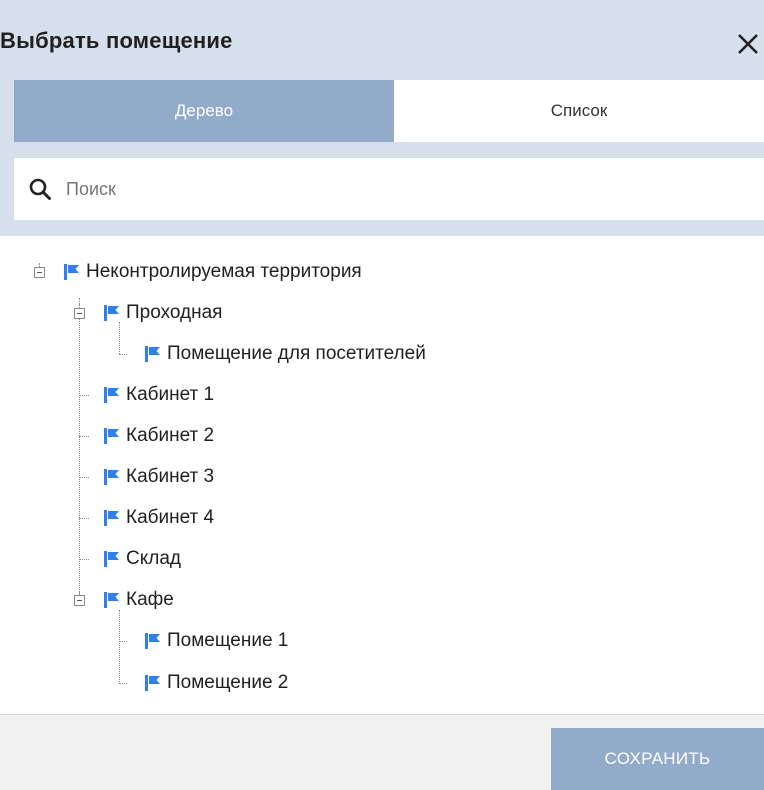 The image size is (764, 790). Describe the element at coordinates (153, 558) in the screenshot. I see `tree-node-label: Склад` at that location.